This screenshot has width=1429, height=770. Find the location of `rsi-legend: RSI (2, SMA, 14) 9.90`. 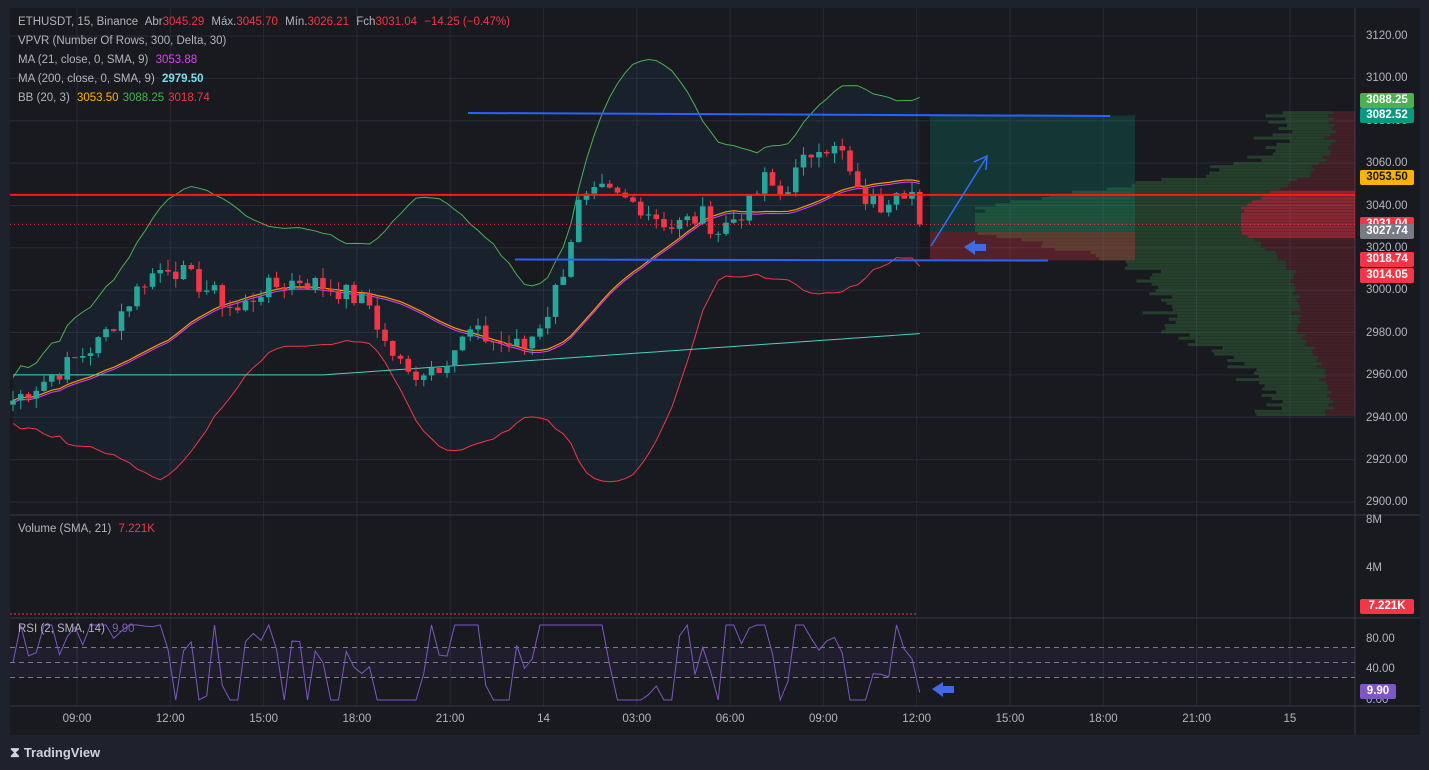

rsi-legend: RSI (2, SMA, 14) 9.90 is located at coordinates (78, 629).